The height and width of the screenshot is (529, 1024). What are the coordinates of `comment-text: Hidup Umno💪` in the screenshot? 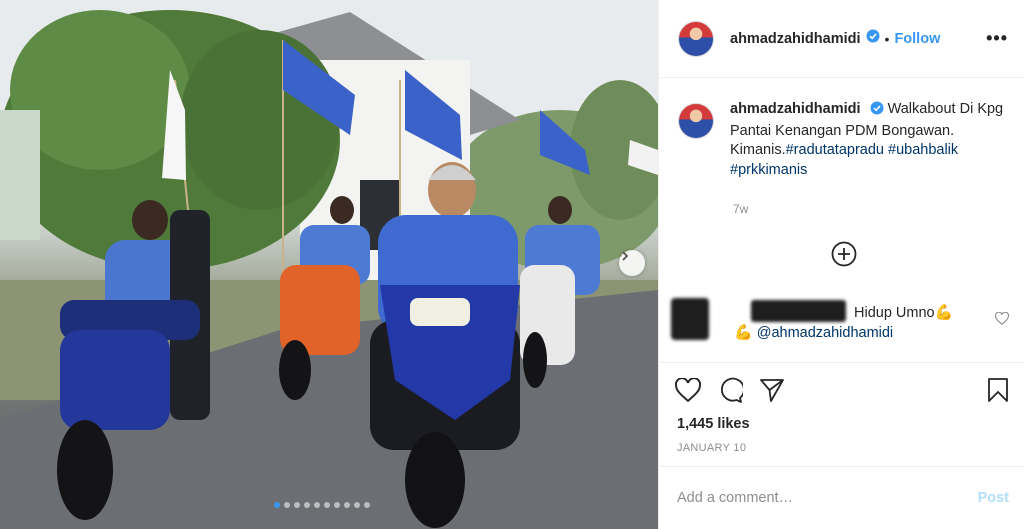 It's located at (903, 312).